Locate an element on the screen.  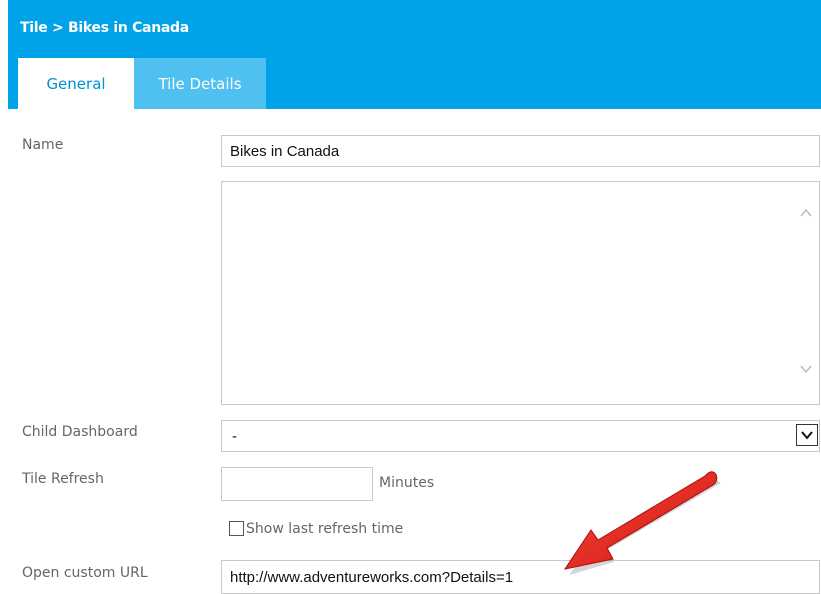
tab-general: General is located at coordinates (76, 83).